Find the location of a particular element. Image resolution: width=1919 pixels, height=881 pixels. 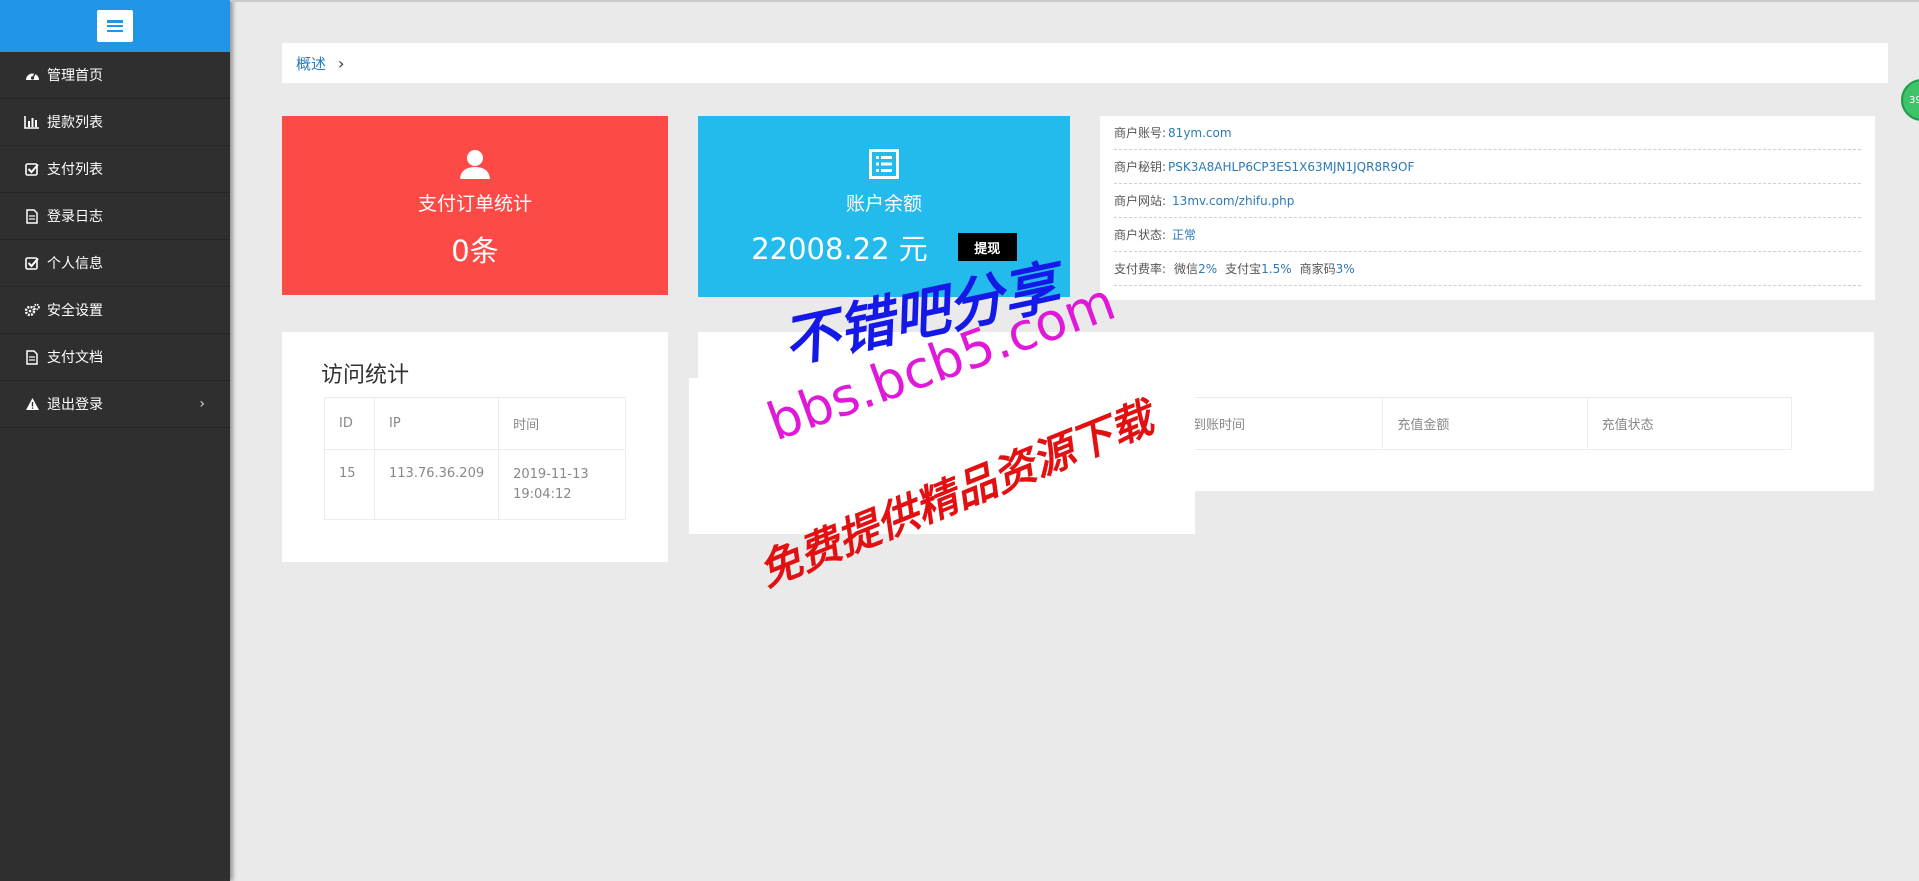

merchant-status-row: 商户状态: 正常 is located at coordinates (1487, 235).